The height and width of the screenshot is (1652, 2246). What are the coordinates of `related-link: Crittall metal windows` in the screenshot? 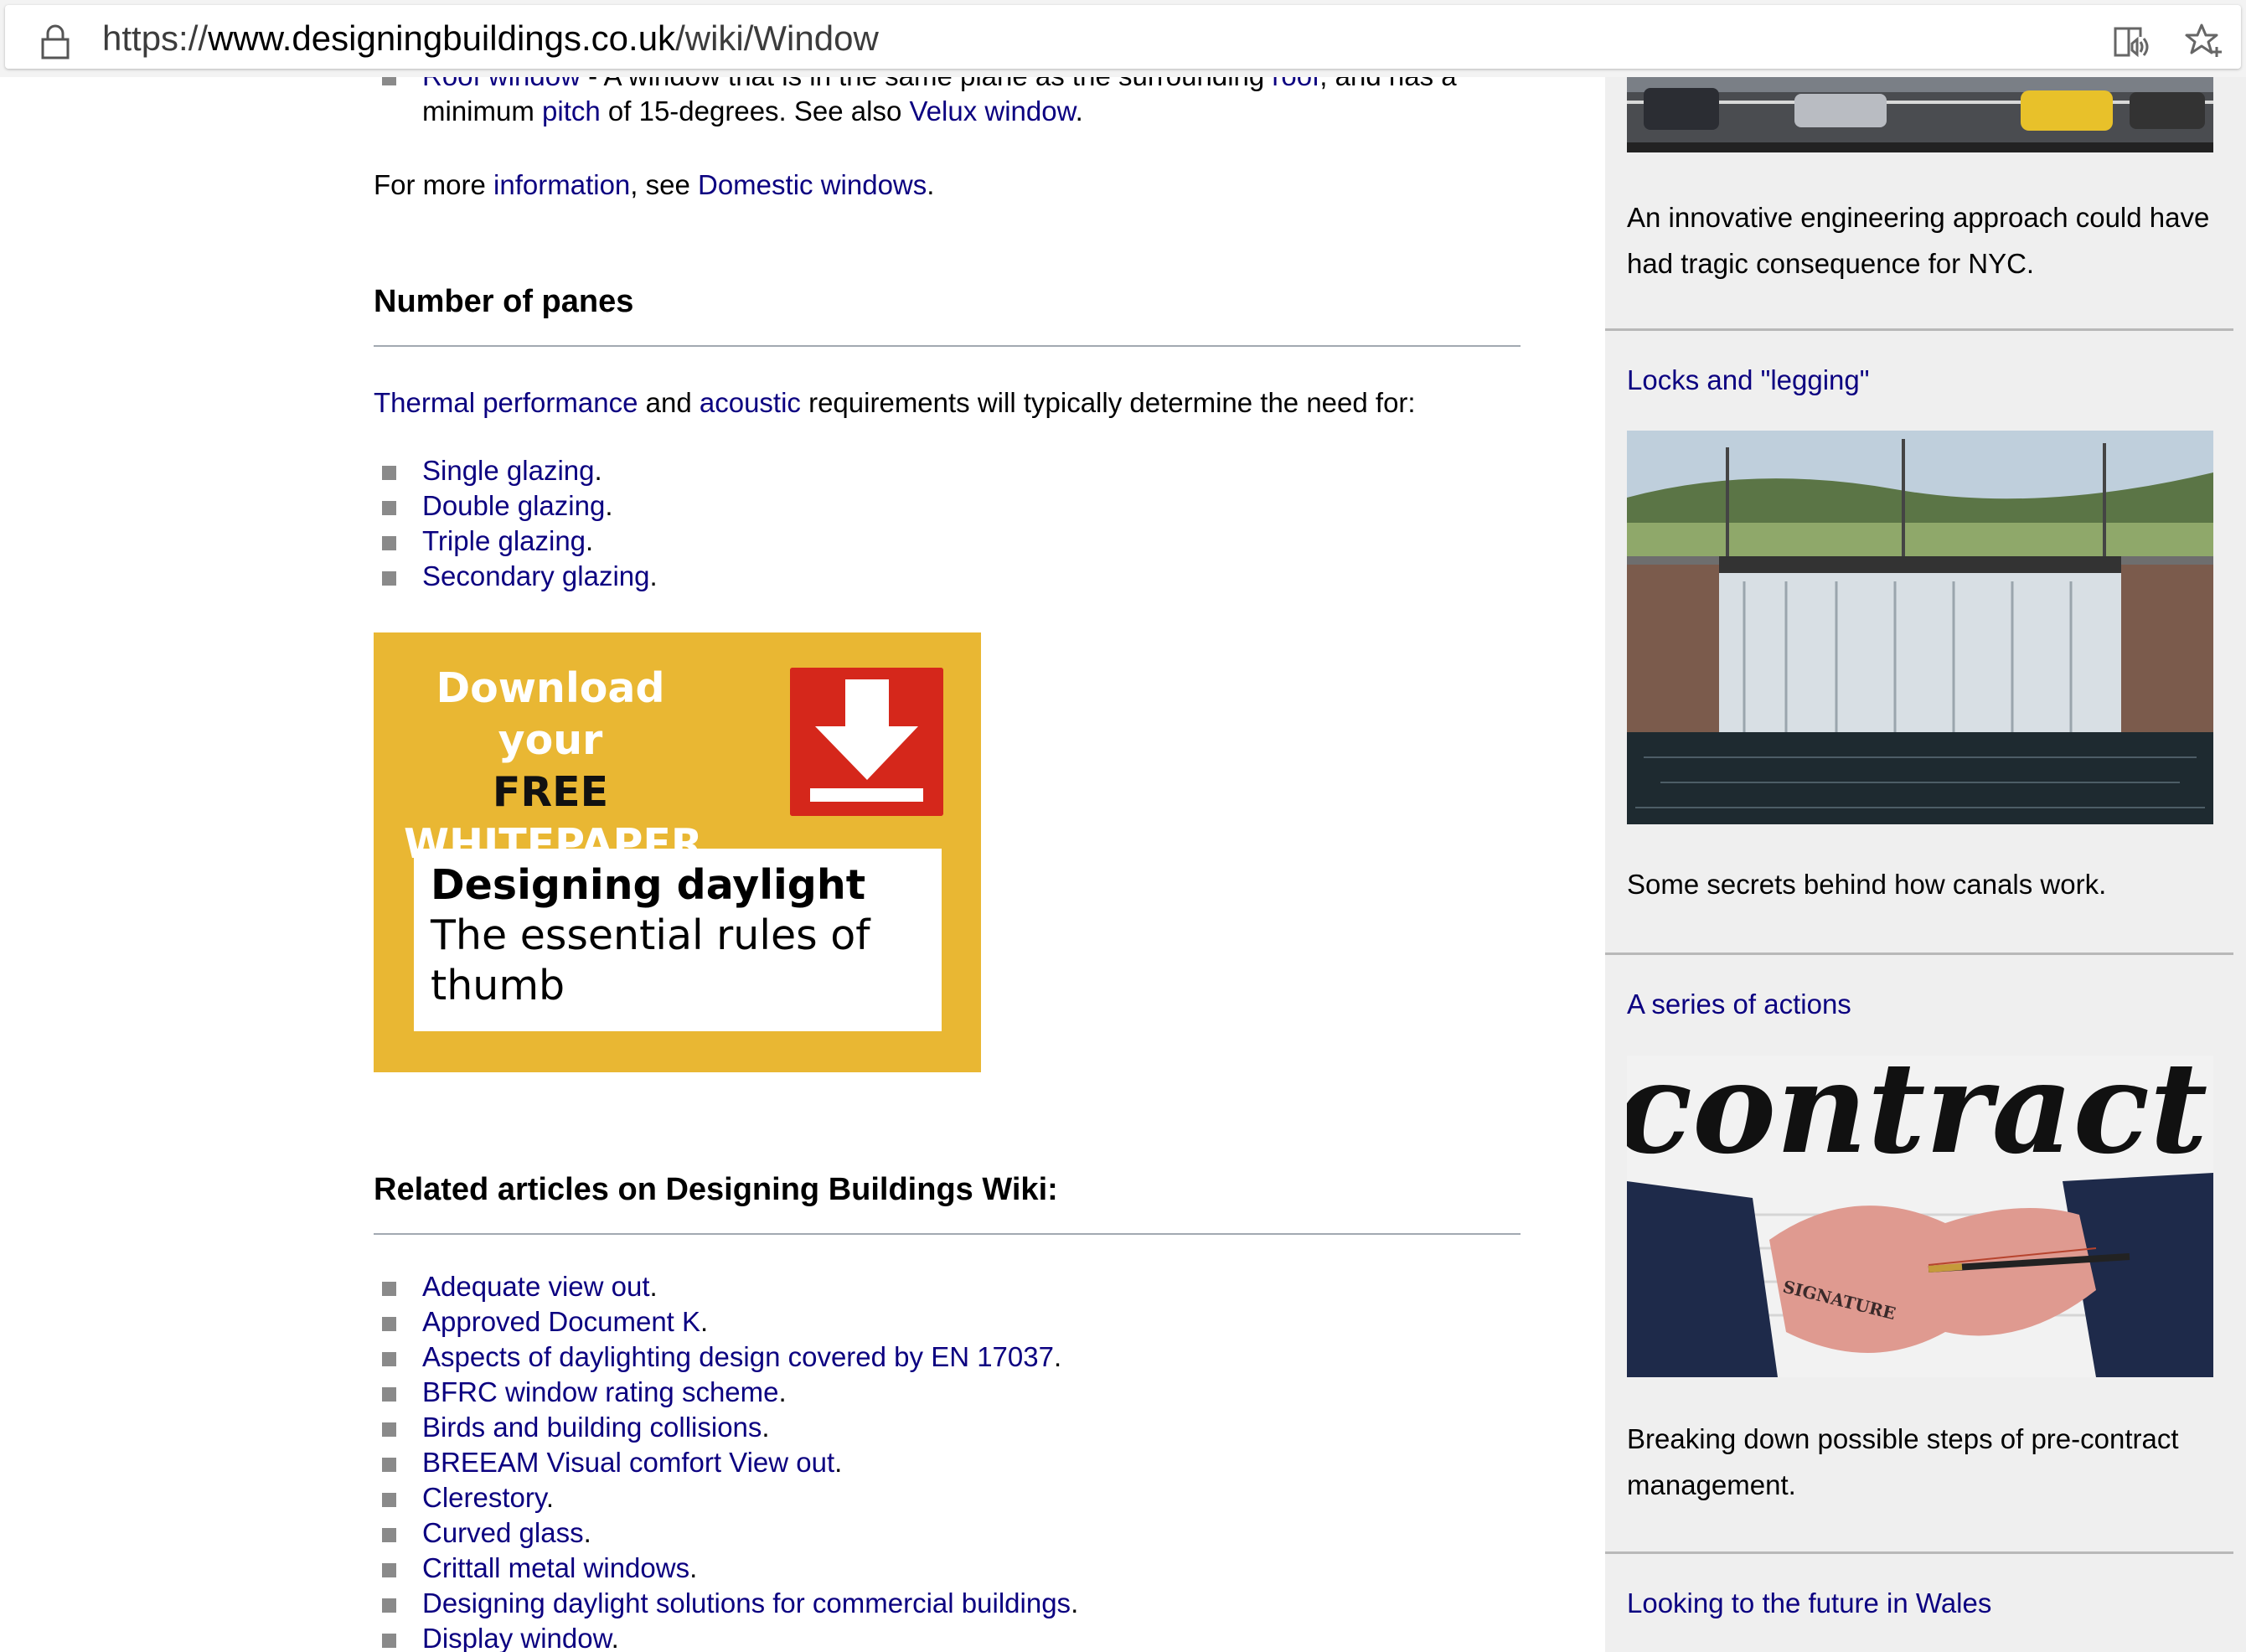 It's located at (555, 1567).